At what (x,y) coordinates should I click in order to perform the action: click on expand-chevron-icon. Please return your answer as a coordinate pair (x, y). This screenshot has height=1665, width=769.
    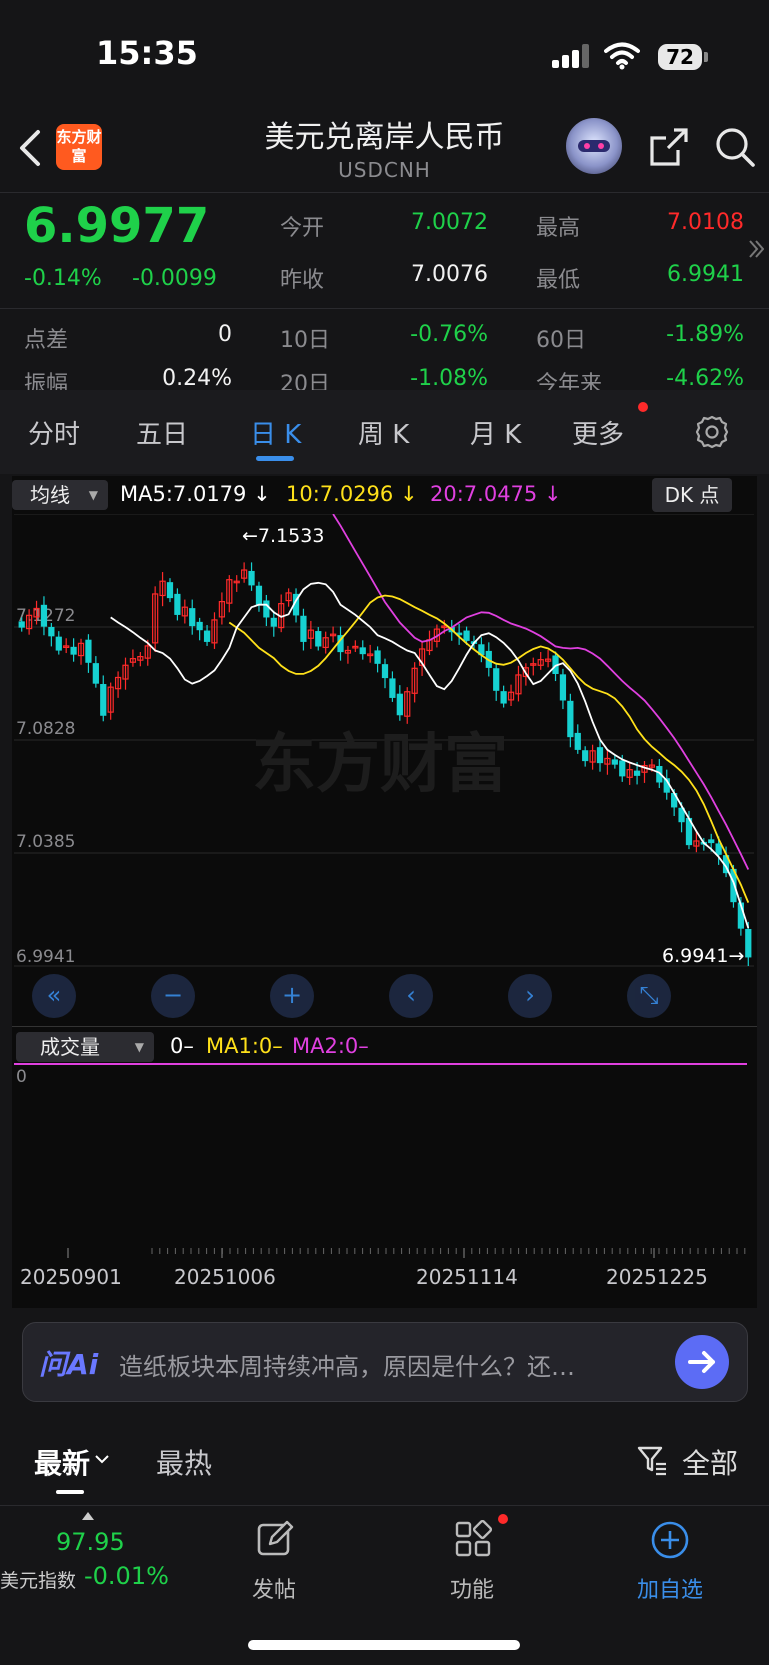
    Looking at the image, I should click on (756, 249).